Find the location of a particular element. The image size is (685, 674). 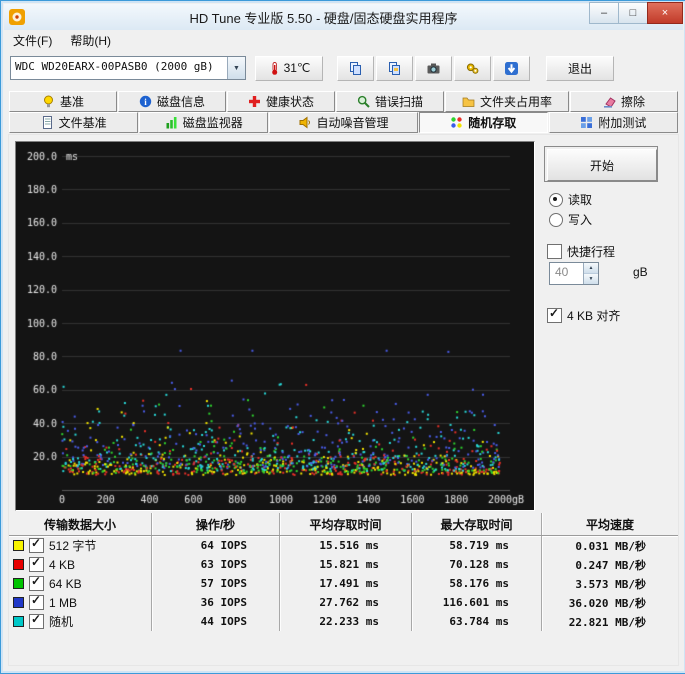

minimize-button: – is located at coordinates (604, 13).